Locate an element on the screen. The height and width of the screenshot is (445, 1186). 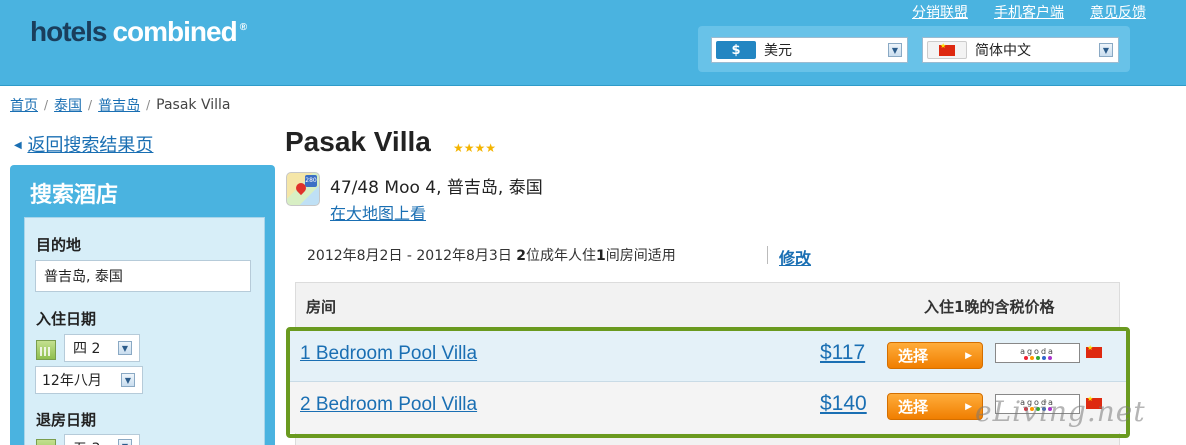
mobile-app-link: 手机客户端 is located at coordinates (1029, 12).